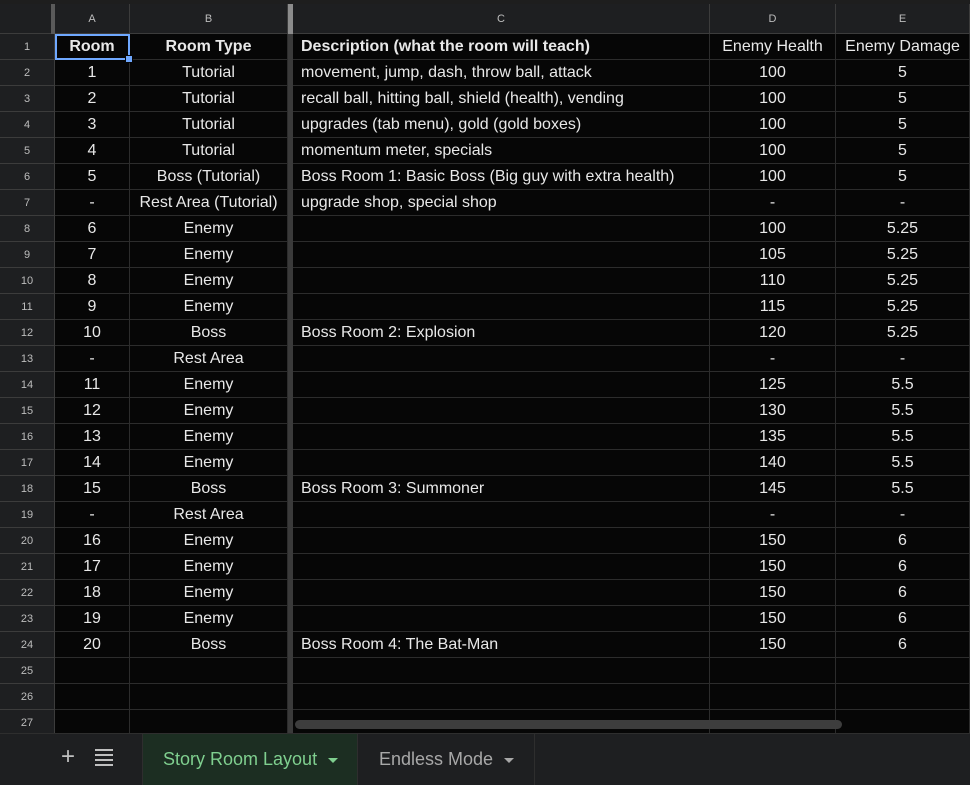 The width and height of the screenshot is (970, 785). Describe the element at coordinates (68, 757) in the screenshot. I see `add-sheet-button: +` at that location.